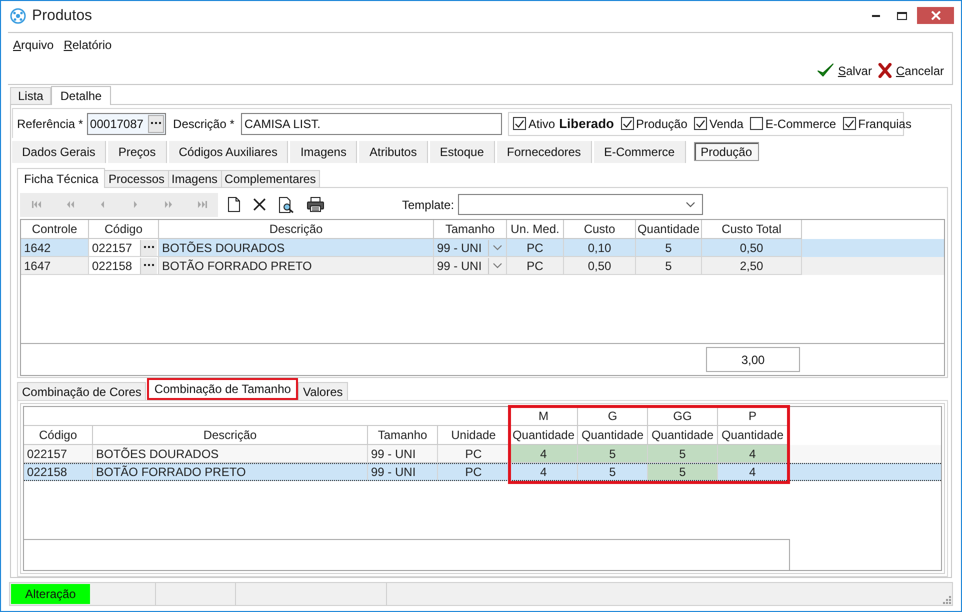 This screenshot has width=962, height=612. I want to click on column-header: P, so click(753, 416).